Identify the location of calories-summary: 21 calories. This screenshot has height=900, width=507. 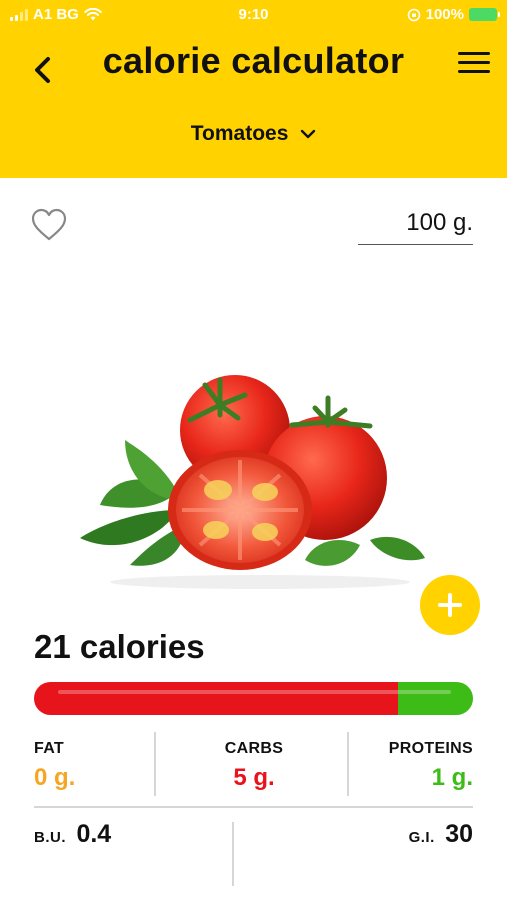
(119, 647).